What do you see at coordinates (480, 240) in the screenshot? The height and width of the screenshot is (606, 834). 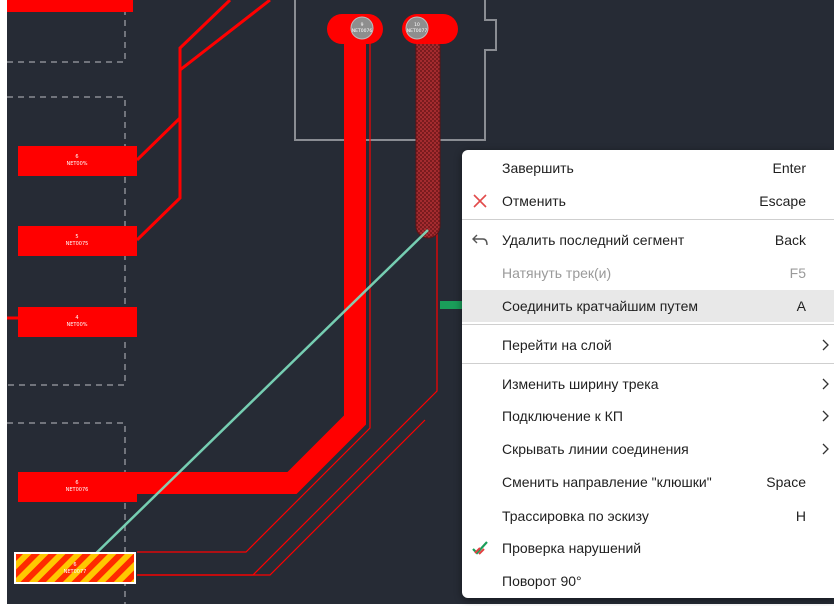 I see `undo-arrow-icon` at bounding box center [480, 240].